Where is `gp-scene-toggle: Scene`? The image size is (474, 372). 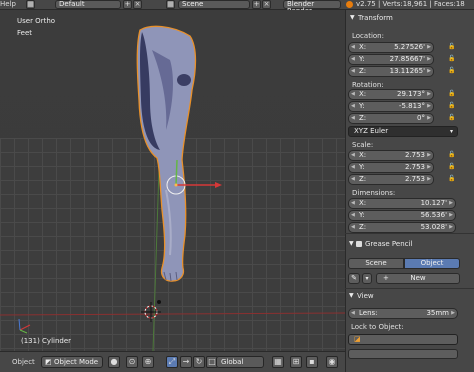 gp-scene-toggle: Scene is located at coordinates (376, 263).